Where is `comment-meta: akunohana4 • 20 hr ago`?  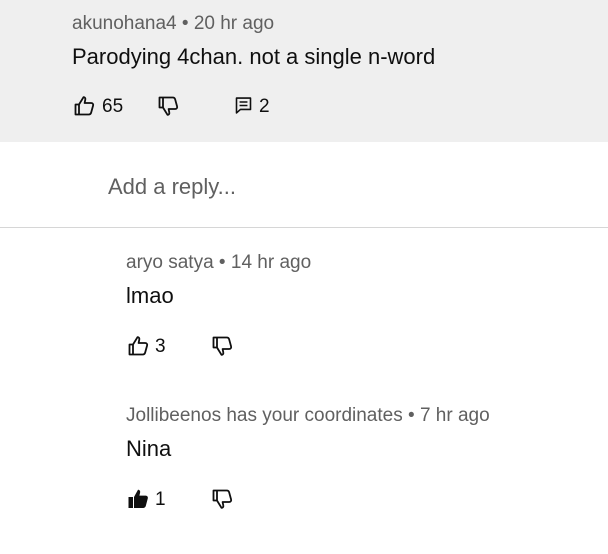 comment-meta: akunohana4 • 20 hr ago is located at coordinates (173, 24).